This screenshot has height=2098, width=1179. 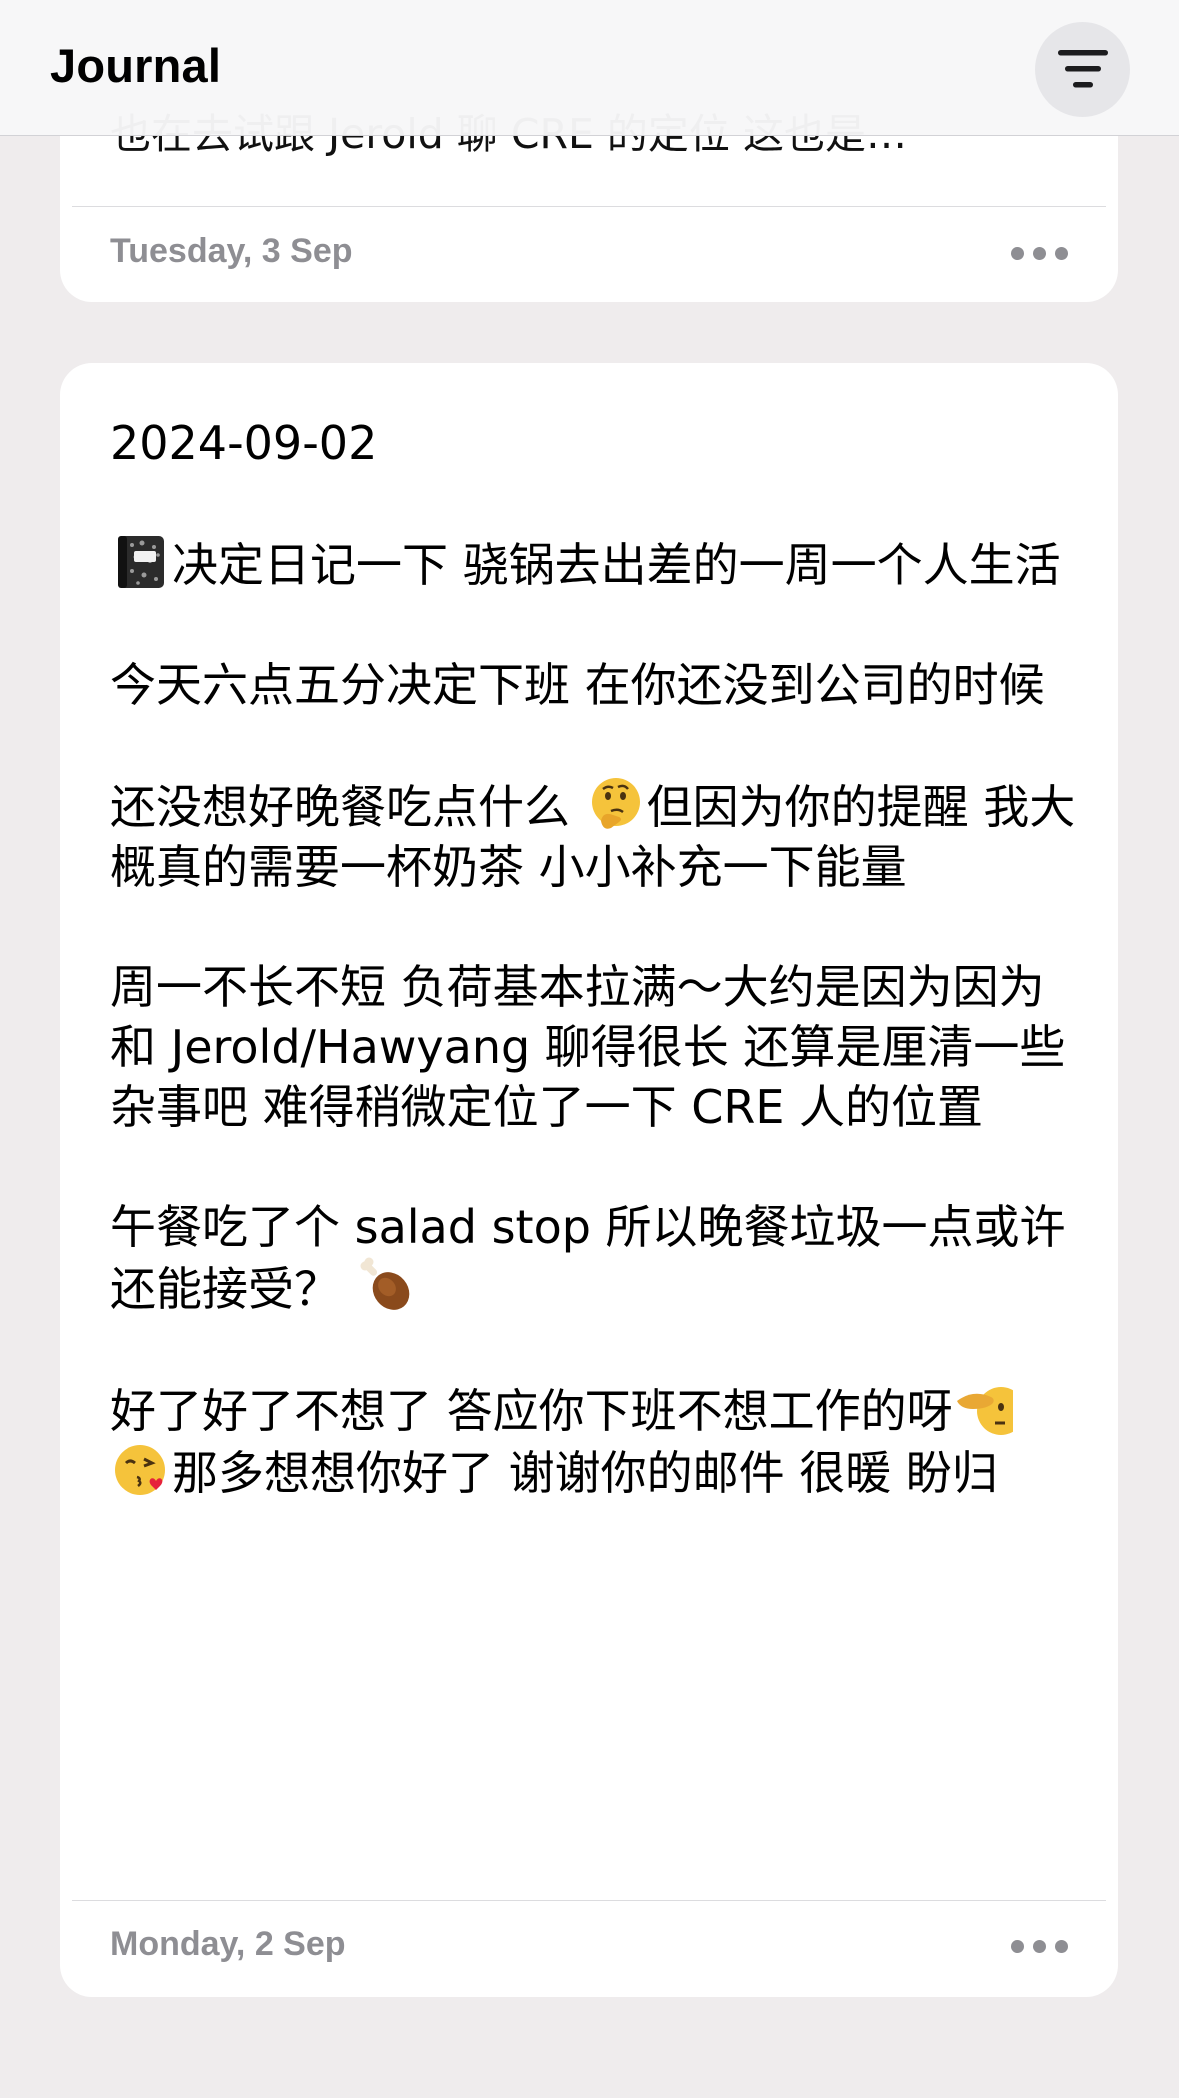 What do you see at coordinates (347, 807) in the screenshot?
I see `paragraph-text: 还没想好晚餐吃点什么` at bounding box center [347, 807].